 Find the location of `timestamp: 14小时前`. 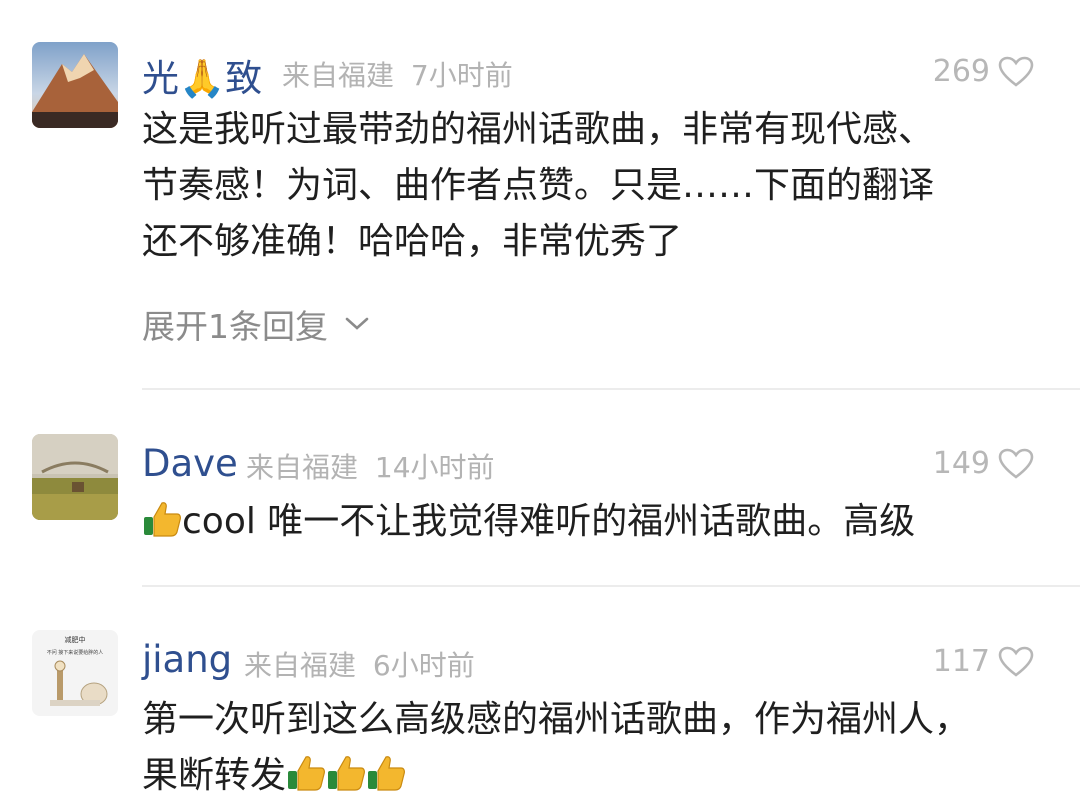

timestamp: 14小时前 is located at coordinates (434, 467).